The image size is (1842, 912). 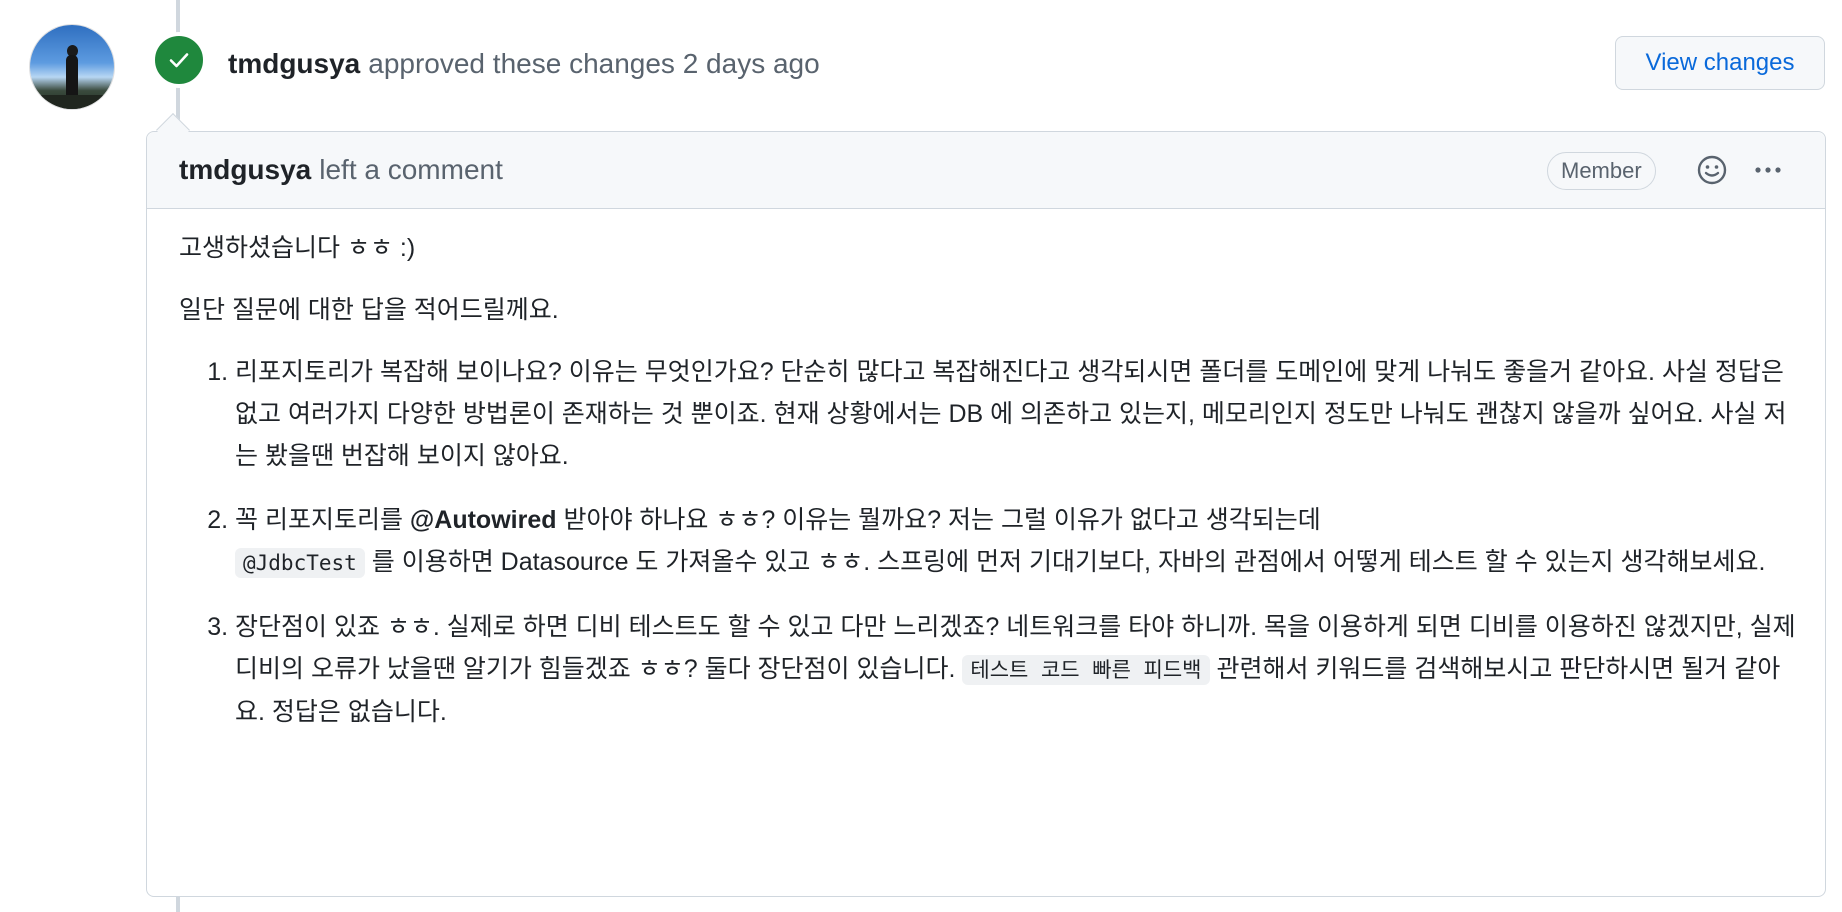 I want to click on view-changes-button: View changes, so click(x=1720, y=63).